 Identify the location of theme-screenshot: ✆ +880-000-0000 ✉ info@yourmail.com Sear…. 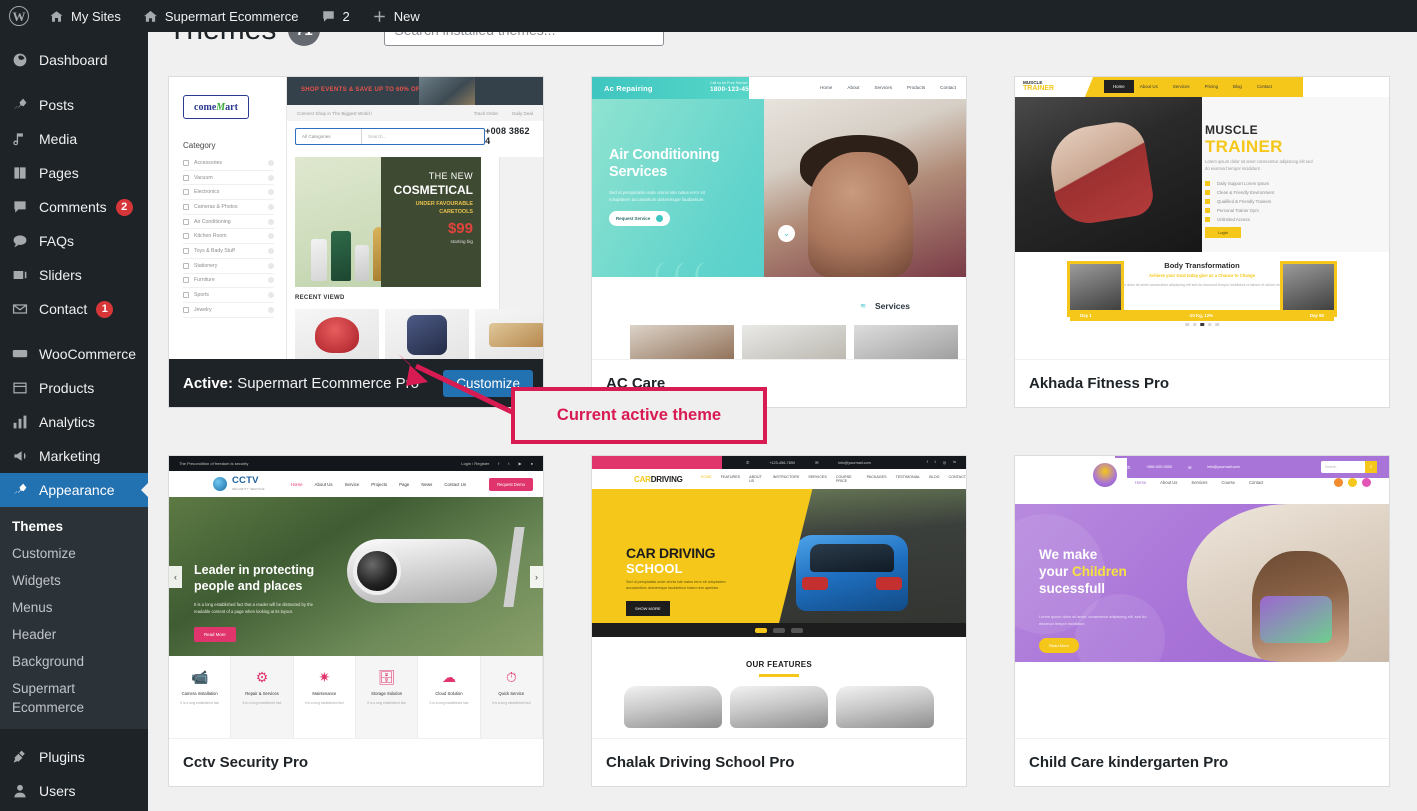
(1202, 597).